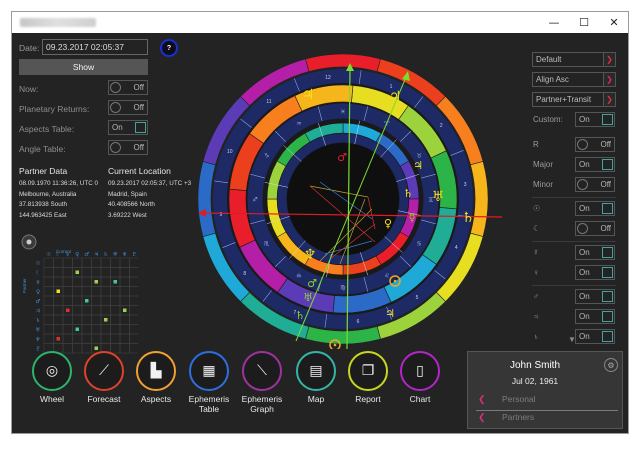  What do you see at coordinates (316, 378) in the screenshot?
I see `nav-map-button: ▤ Map` at bounding box center [316, 378].